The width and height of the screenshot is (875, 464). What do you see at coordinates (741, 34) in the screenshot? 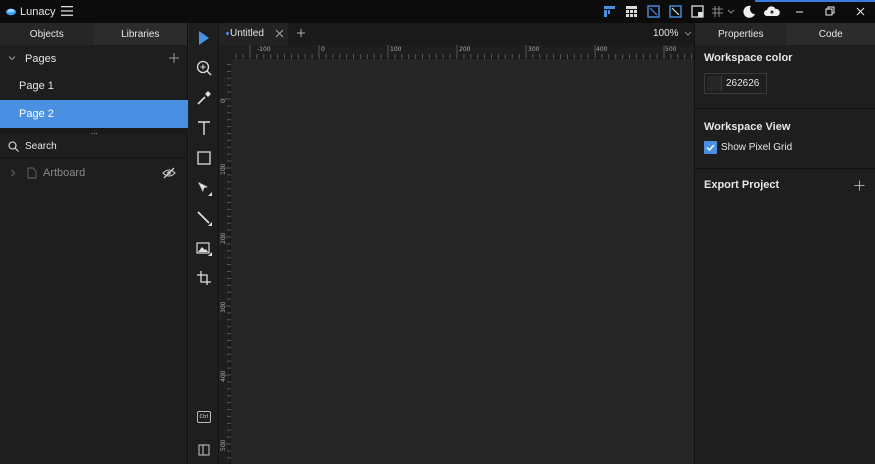
I see `tab-properties: Properties` at bounding box center [741, 34].